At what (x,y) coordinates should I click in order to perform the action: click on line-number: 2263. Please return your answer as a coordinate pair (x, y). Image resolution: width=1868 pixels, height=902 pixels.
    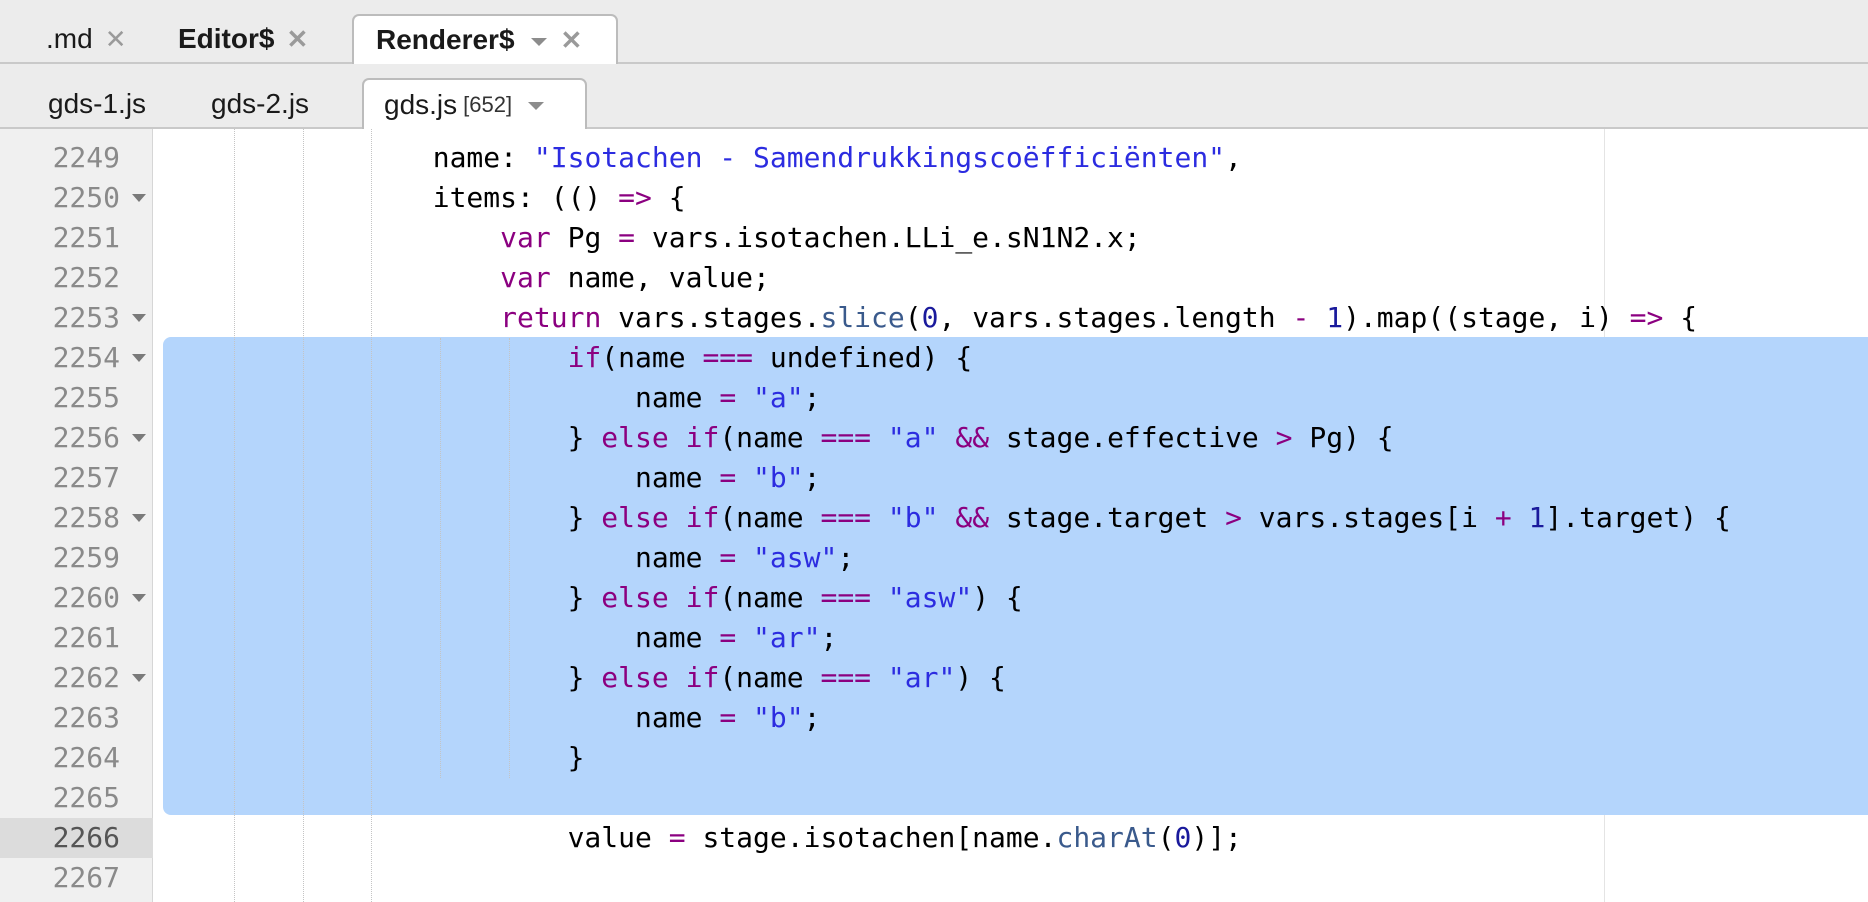
    Looking at the image, I should click on (86, 717).